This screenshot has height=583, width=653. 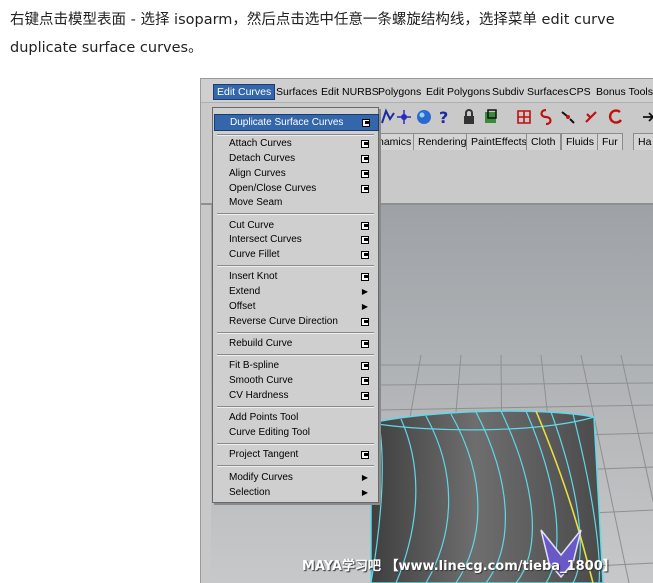 What do you see at coordinates (295, 158) in the screenshot?
I see `menu-item-detach-curves: Detach Curves` at bounding box center [295, 158].